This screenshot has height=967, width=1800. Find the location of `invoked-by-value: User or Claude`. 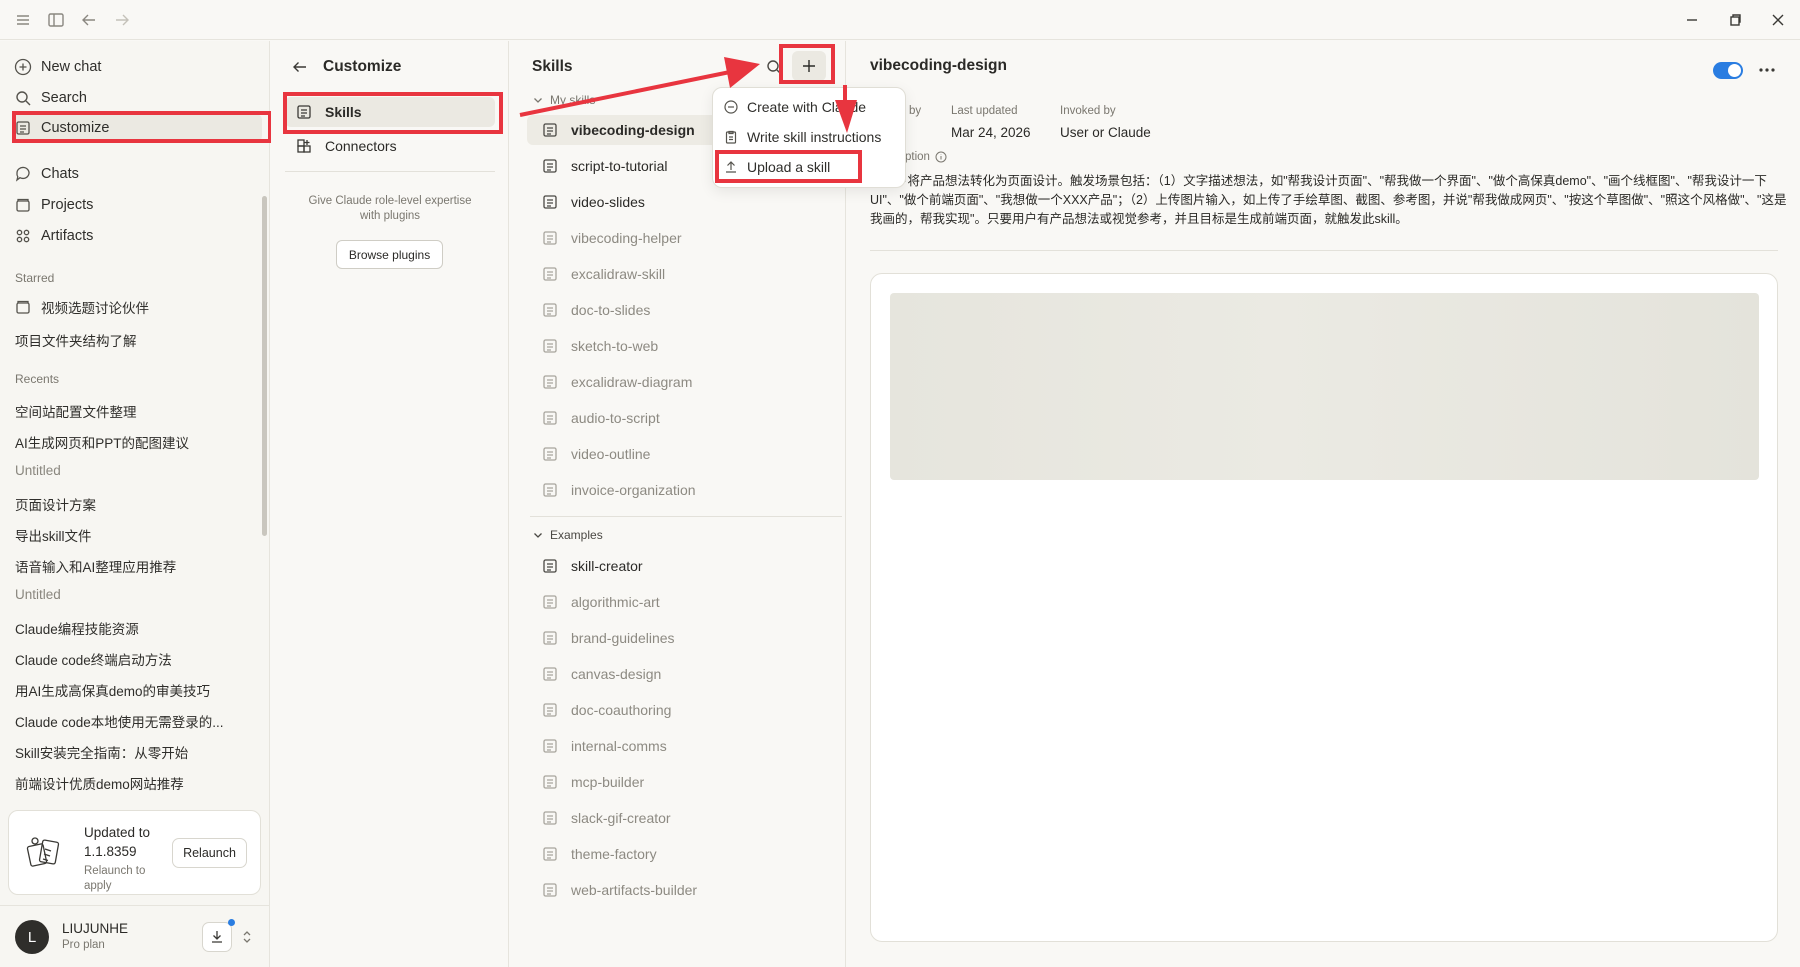

invoked-by-value: User or Claude is located at coordinates (1105, 132).